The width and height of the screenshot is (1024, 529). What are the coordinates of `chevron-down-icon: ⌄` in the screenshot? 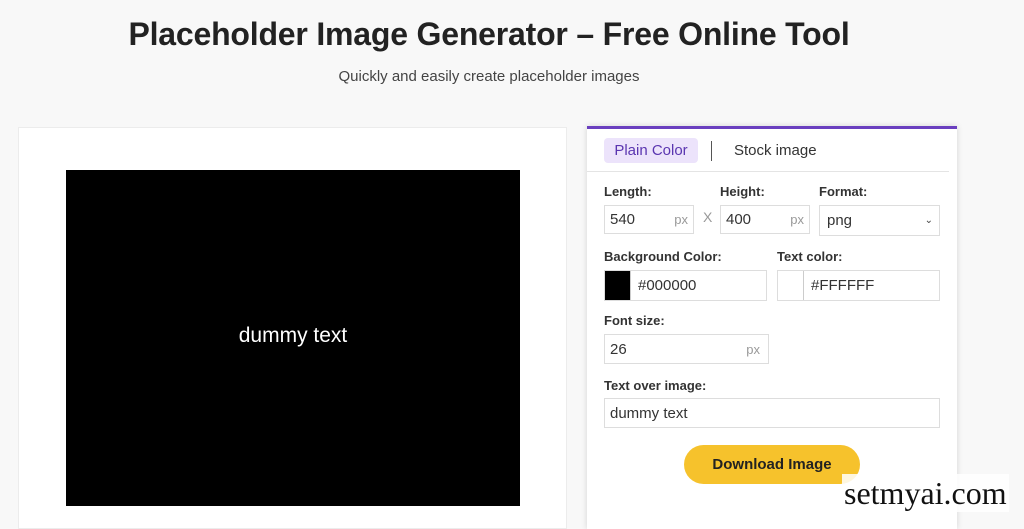 It's located at (928, 220).